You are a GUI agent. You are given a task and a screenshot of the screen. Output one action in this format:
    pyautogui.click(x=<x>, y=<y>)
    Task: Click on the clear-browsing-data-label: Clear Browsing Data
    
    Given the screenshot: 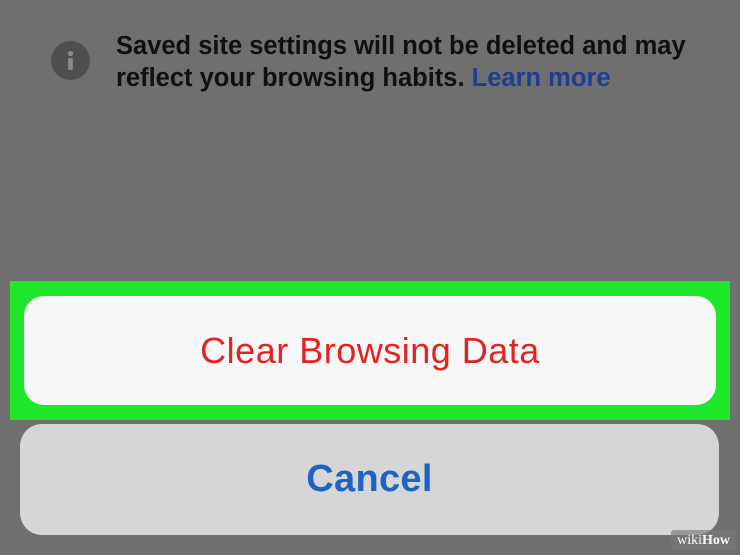 What is the action you would take?
    pyautogui.click(x=370, y=350)
    